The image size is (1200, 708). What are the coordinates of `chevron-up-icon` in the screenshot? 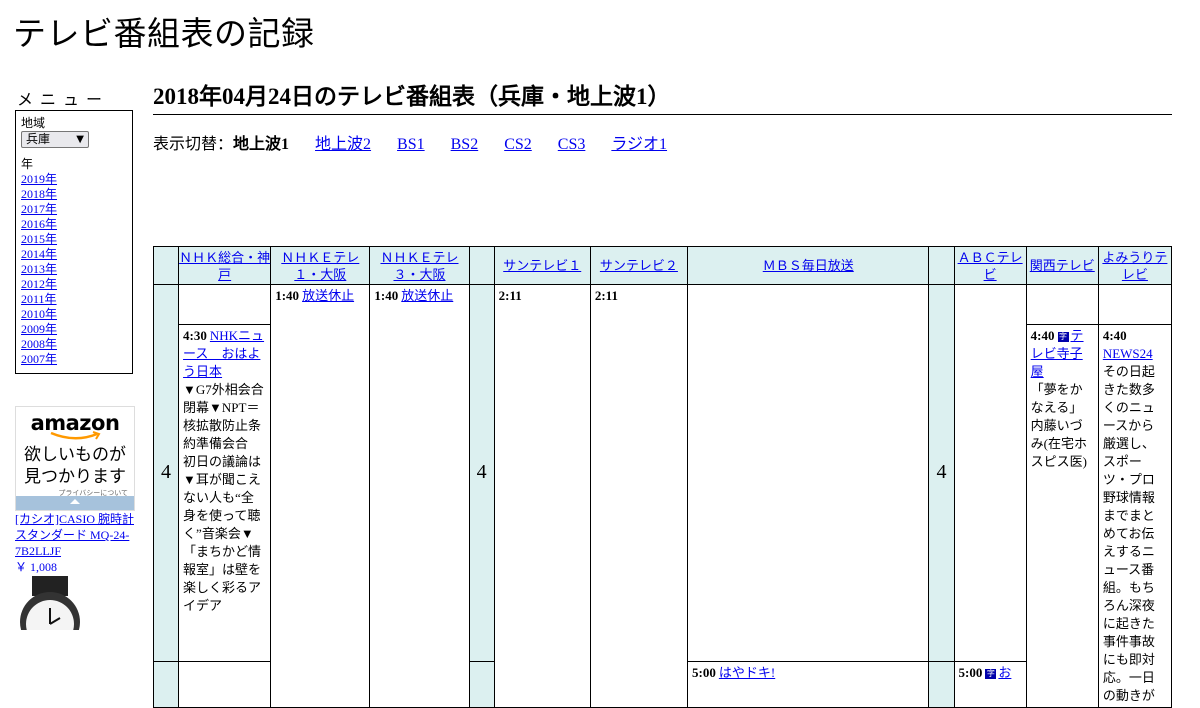 It's located at (75, 501).